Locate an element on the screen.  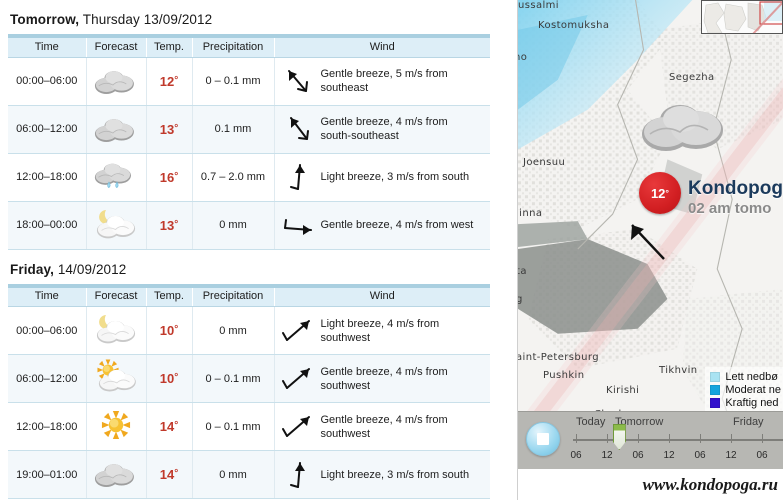
stop-icon is located at coordinates (543, 439).